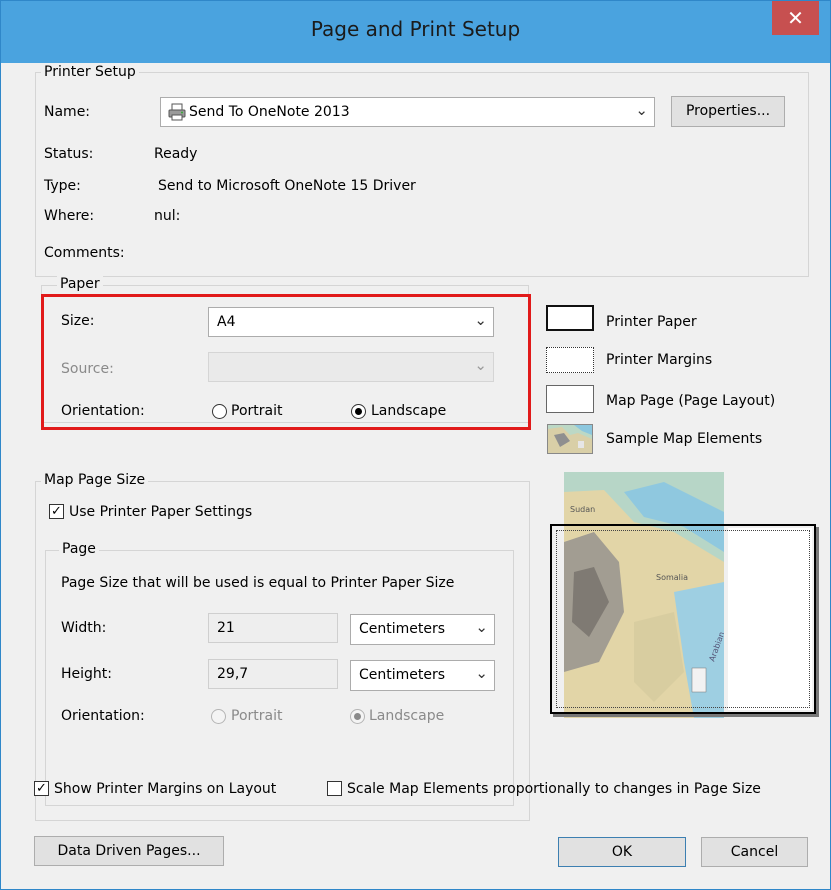  I want to click on paper-source-dropdown: ⌄, so click(351, 367).